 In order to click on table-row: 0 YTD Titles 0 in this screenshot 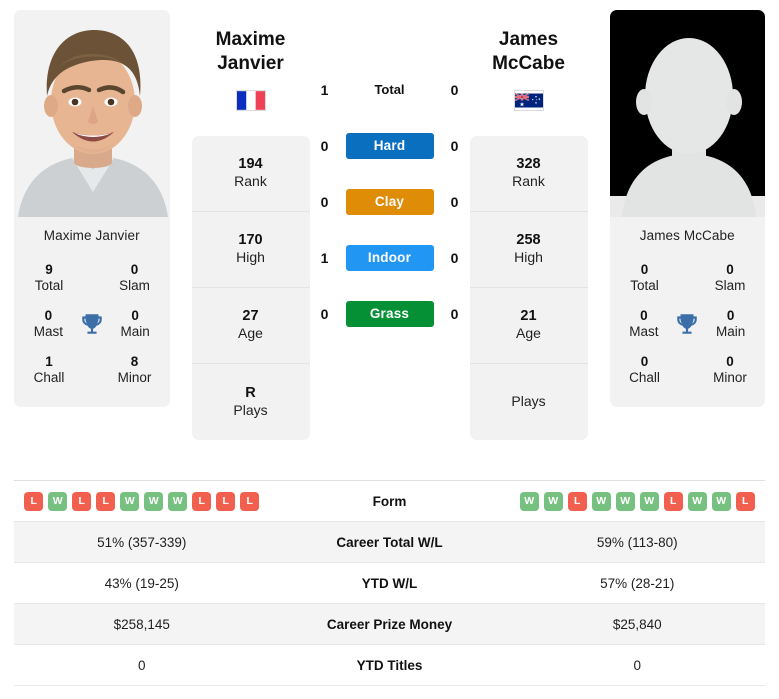, I will do `click(389, 665)`.